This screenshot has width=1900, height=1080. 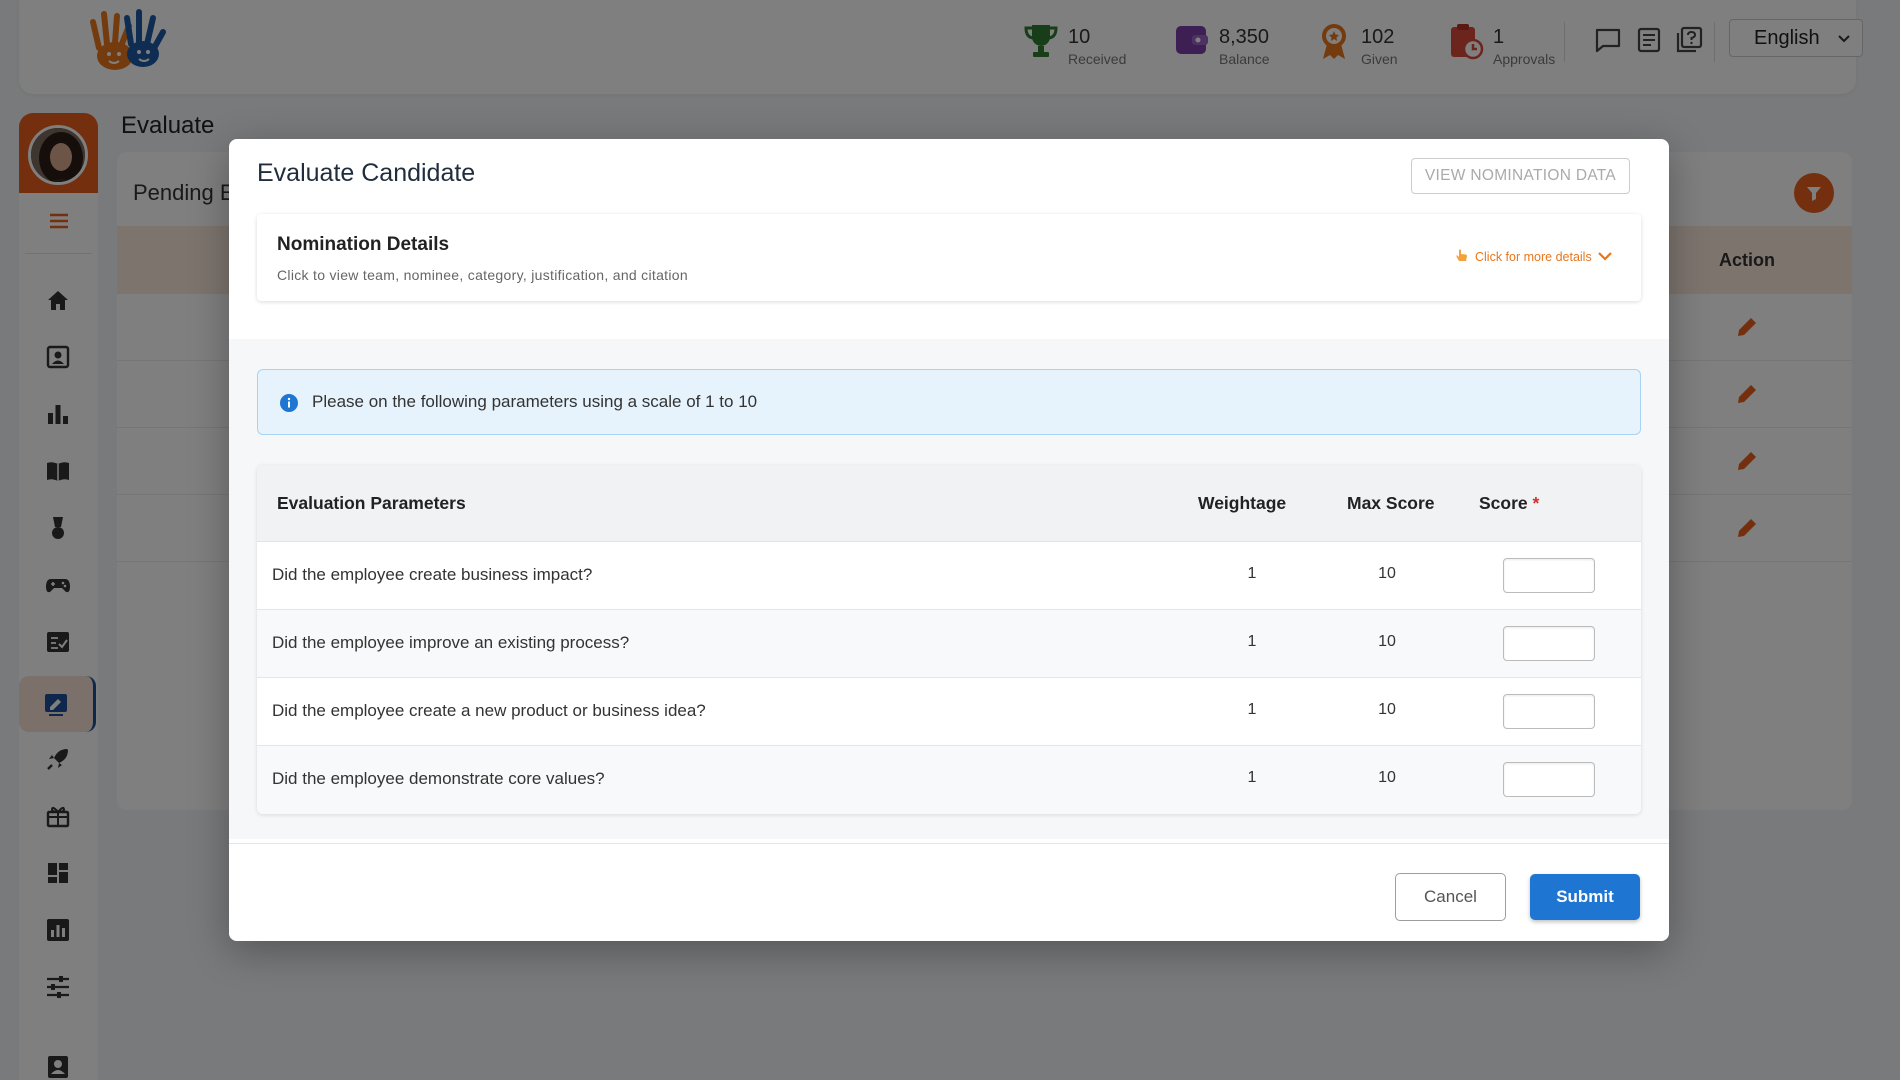 What do you see at coordinates (366, 173) in the screenshot?
I see `modal-title: Evaluate Candidate` at bounding box center [366, 173].